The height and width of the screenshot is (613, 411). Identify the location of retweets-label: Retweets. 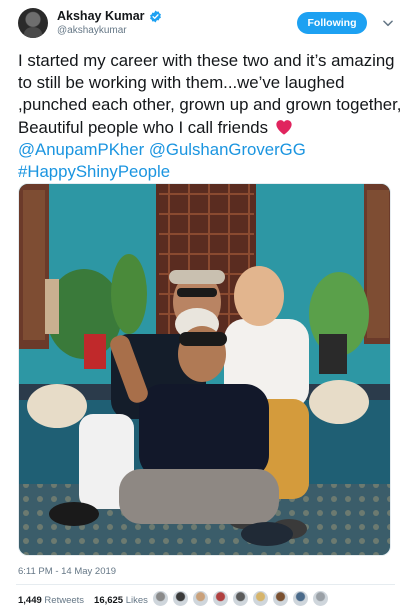
(64, 600).